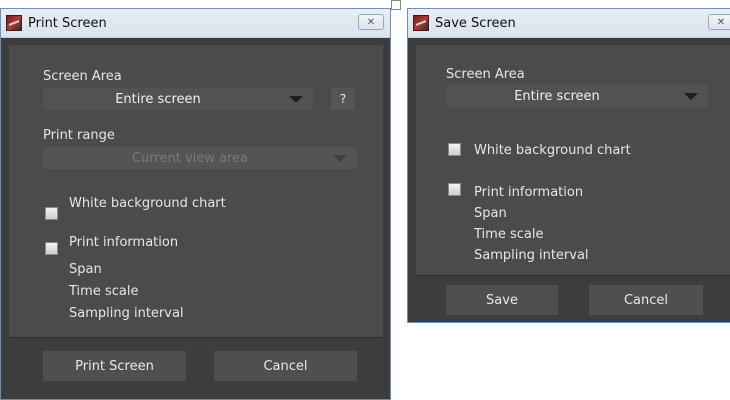  What do you see at coordinates (190, 158) in the screenshot?
I see `print-range-value: Current view area` at bounding box center [190, 158].